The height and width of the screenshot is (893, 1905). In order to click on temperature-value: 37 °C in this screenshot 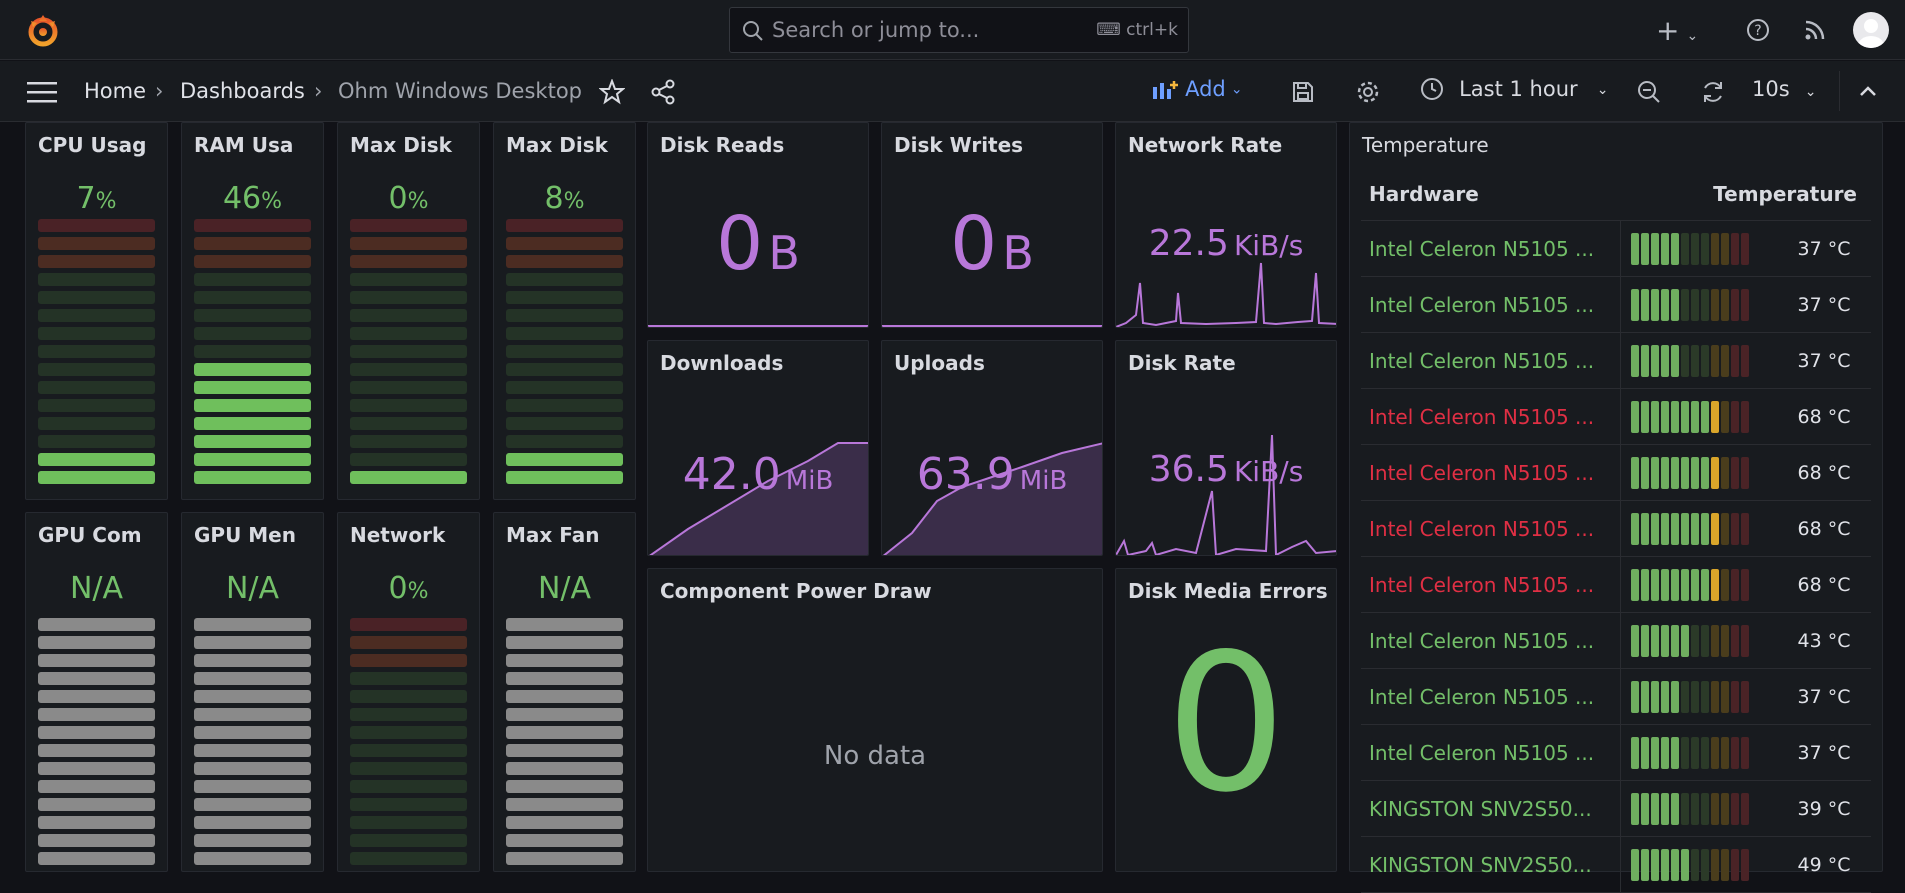, I will do `click(1824, 248)`.